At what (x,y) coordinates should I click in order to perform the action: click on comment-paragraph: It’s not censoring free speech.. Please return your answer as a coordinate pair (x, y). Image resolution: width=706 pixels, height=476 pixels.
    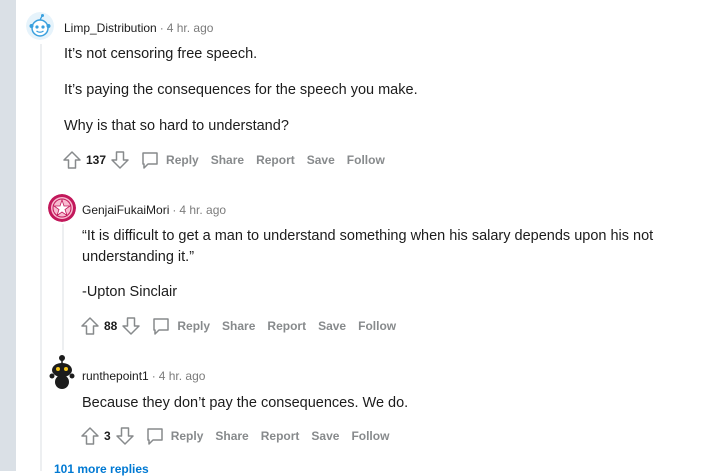
    Looking at the image, I should click on (161, 54).